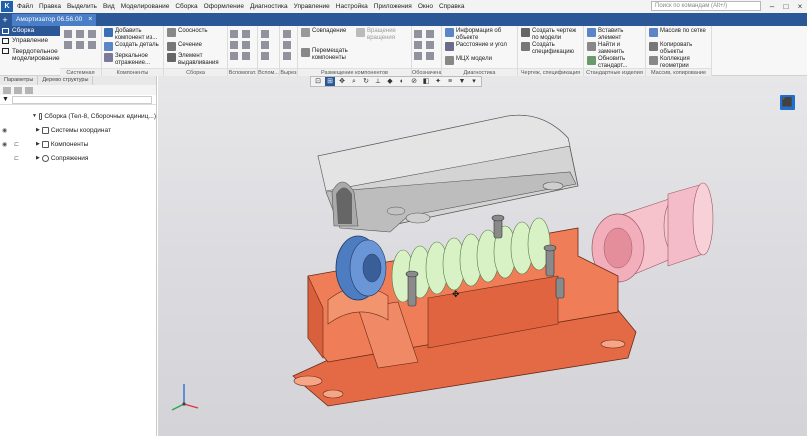 This screenshot has width=807, height=436. Describe the element at coordinates (78, 90) in the screenshot. I see `panel-toolbar` at that location.